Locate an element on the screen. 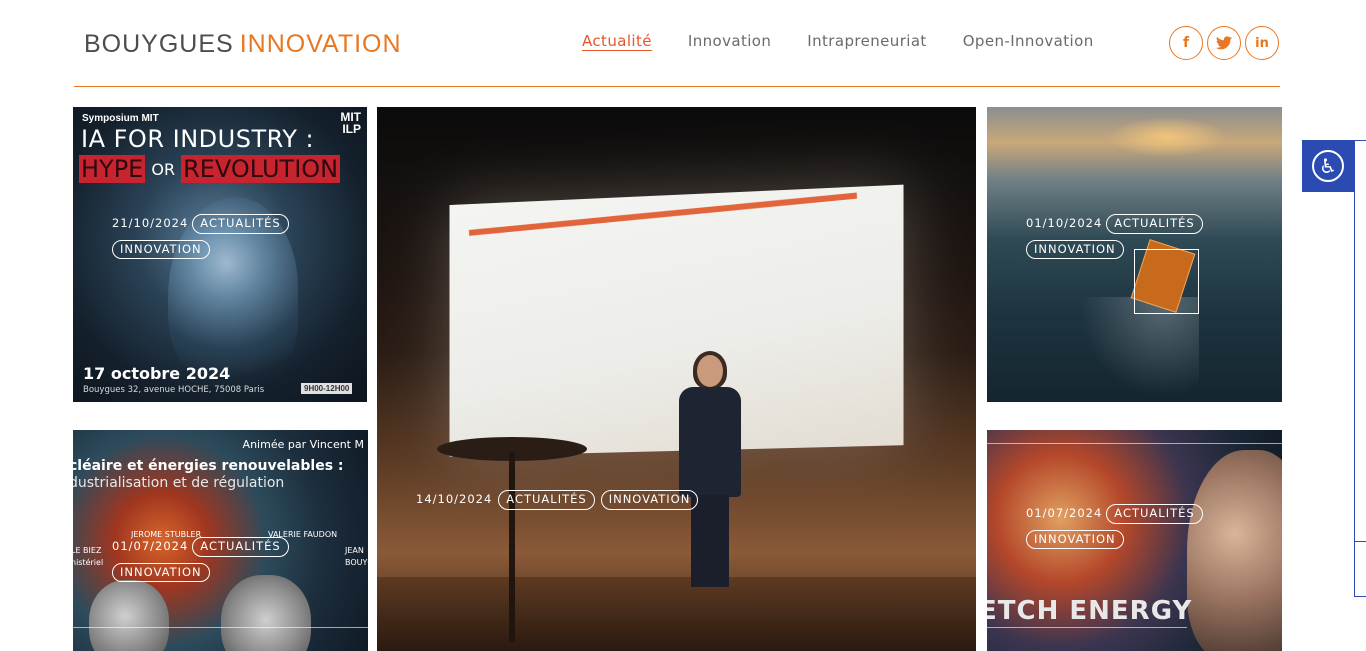  event-hours: 9H00-12H00 is located at coordinates (326, 388).